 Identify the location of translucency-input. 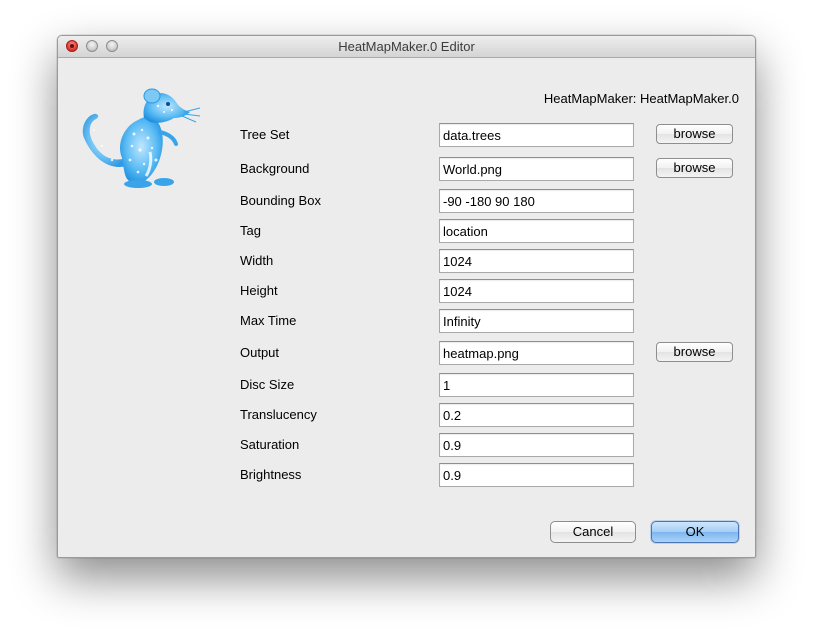
(536, 415).